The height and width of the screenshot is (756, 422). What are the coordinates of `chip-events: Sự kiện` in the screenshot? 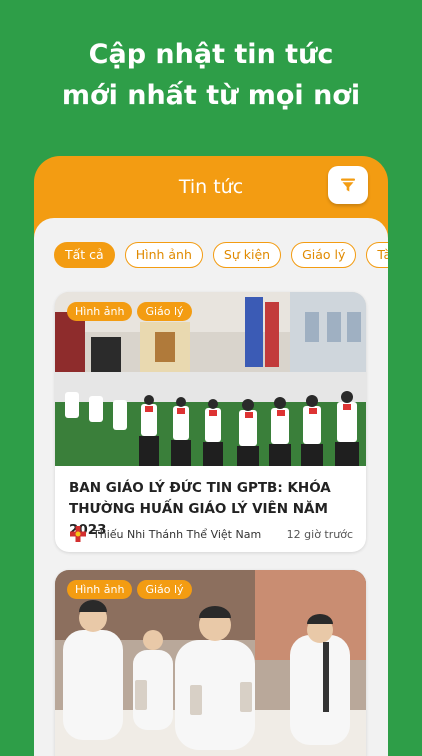 It's located at (247, 255).